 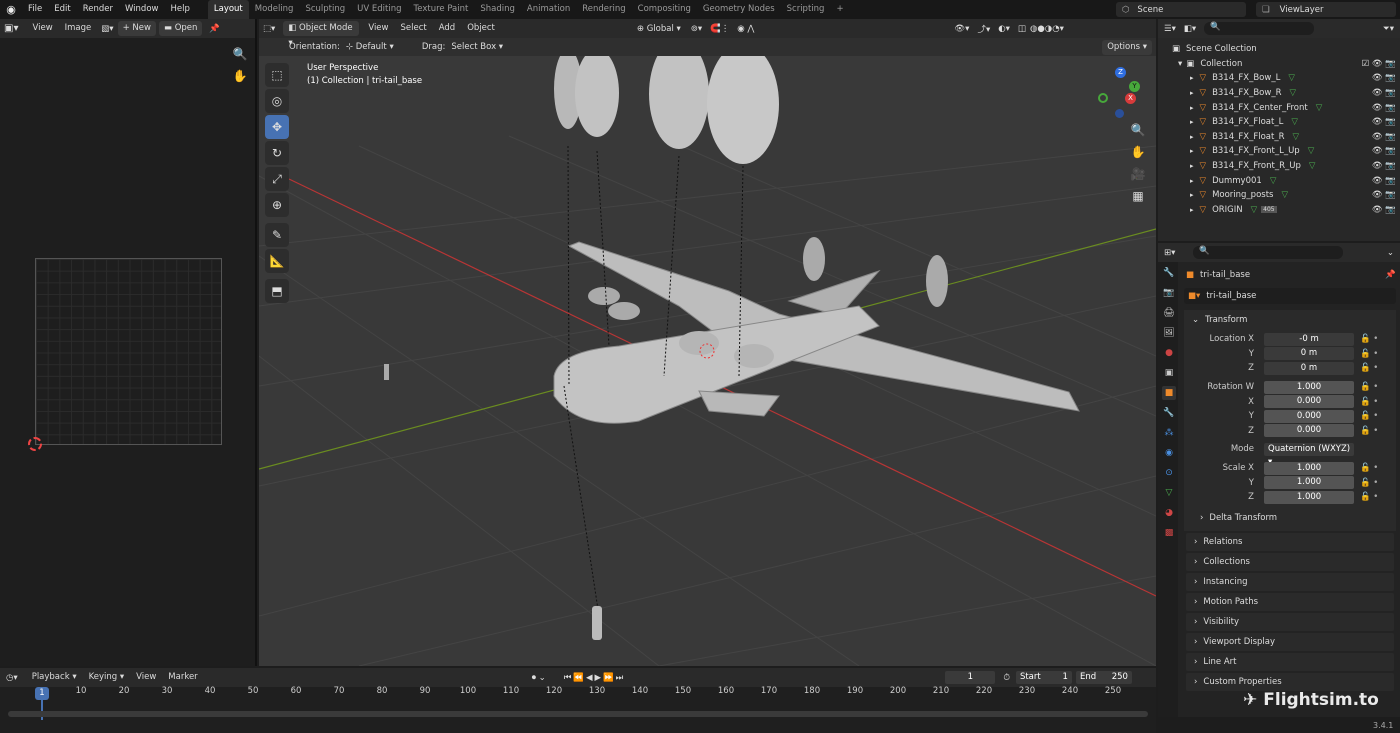 I want to click on snap-icon: 🧲⋮, so click(x=719, y=29).